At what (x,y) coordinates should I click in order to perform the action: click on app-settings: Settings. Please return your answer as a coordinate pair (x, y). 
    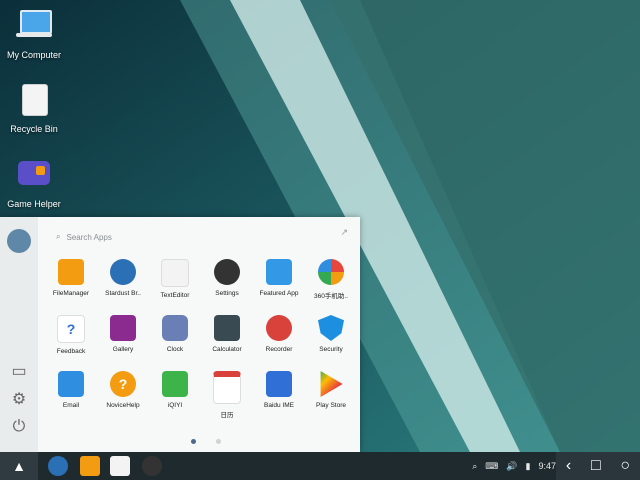
    Looking at the image, I should click on (227, 278).